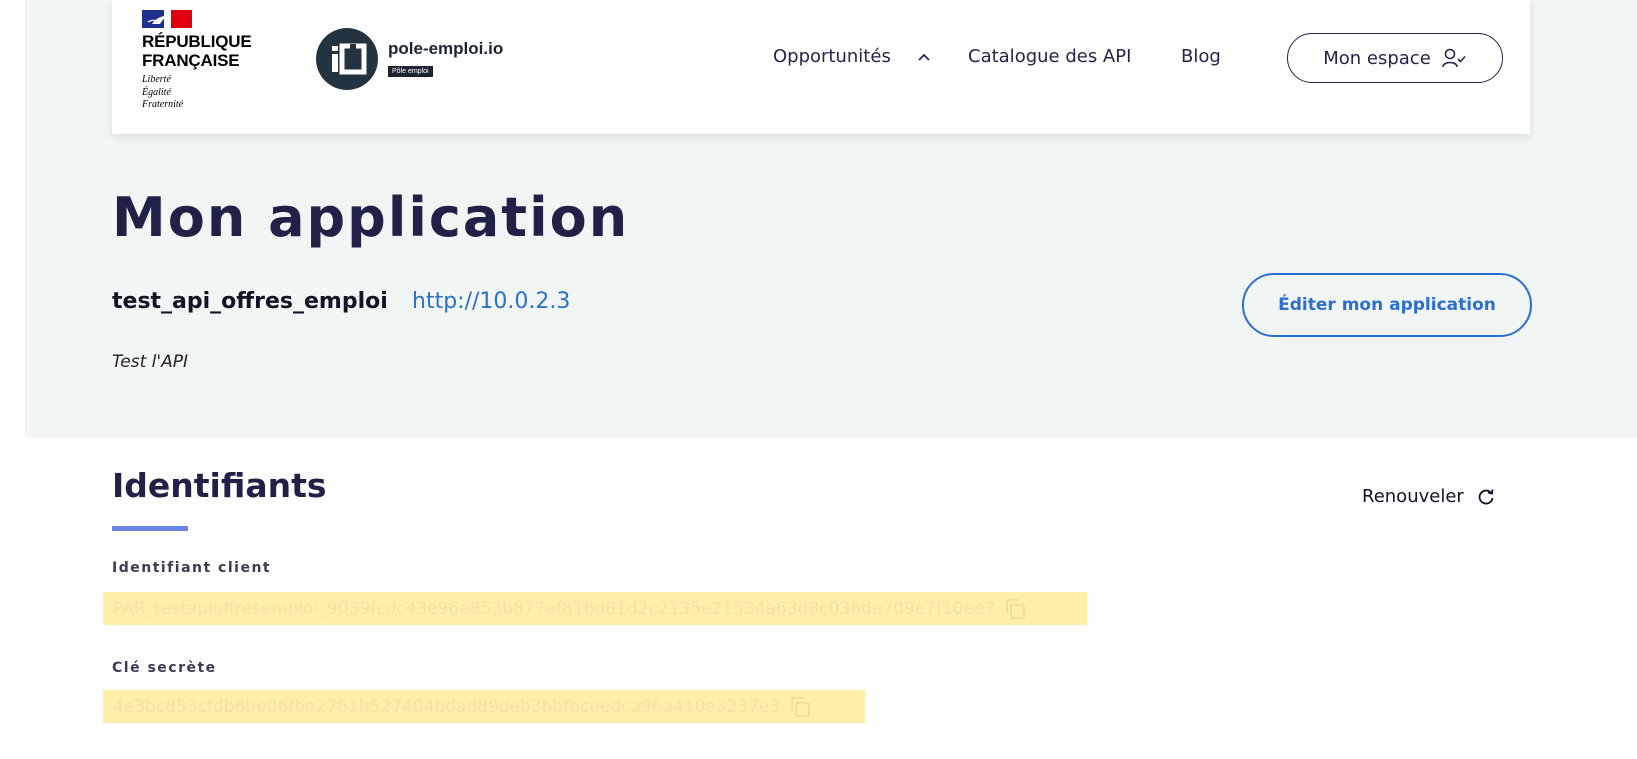  Describe the element at coordinates (416, 59) in the screenshot. I see `pole-emploi-io-logo: pole-emploi.io Pôle emploi` at that location.